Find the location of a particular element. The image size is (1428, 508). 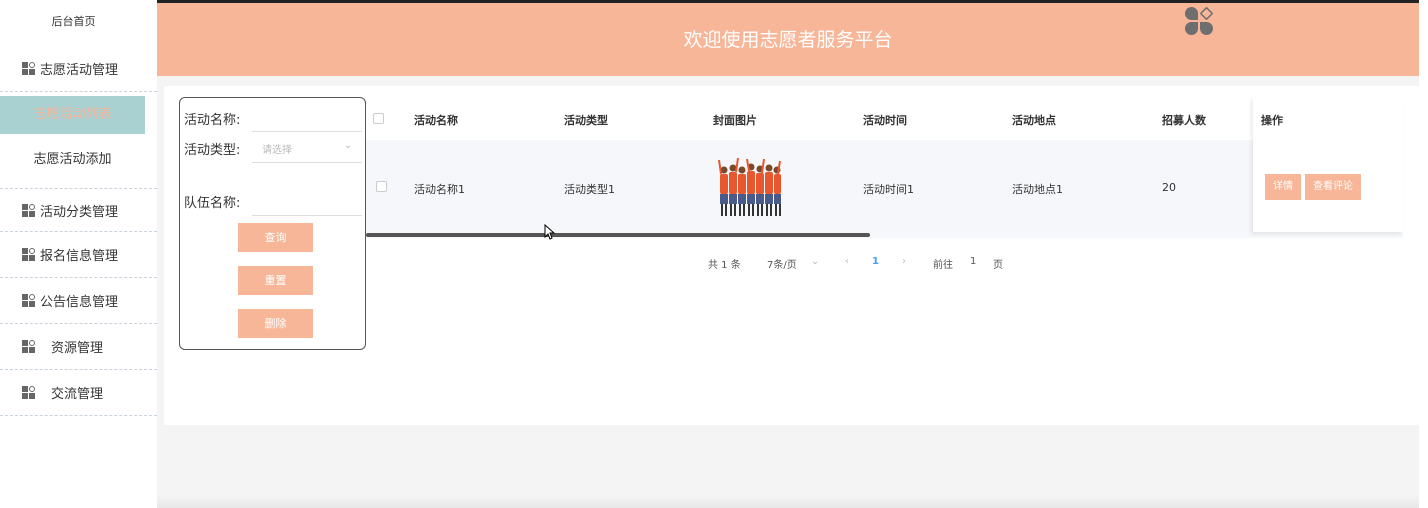

sidebar-home: 后台首页 is located at coordinates (73, 22).